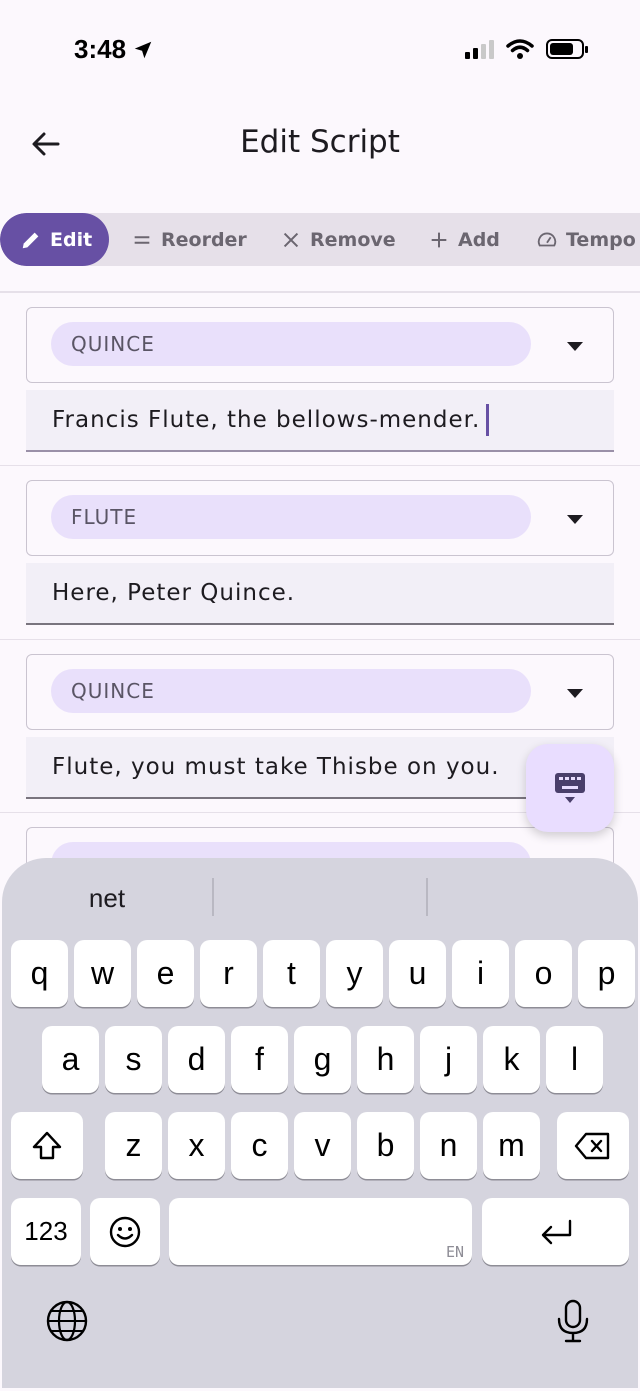 This screenshot has height=1391, width=640. What do you see at coordinates (448, 1059) in the screenshot?
I see `key-j: j` at bounding box center [448, 1059].